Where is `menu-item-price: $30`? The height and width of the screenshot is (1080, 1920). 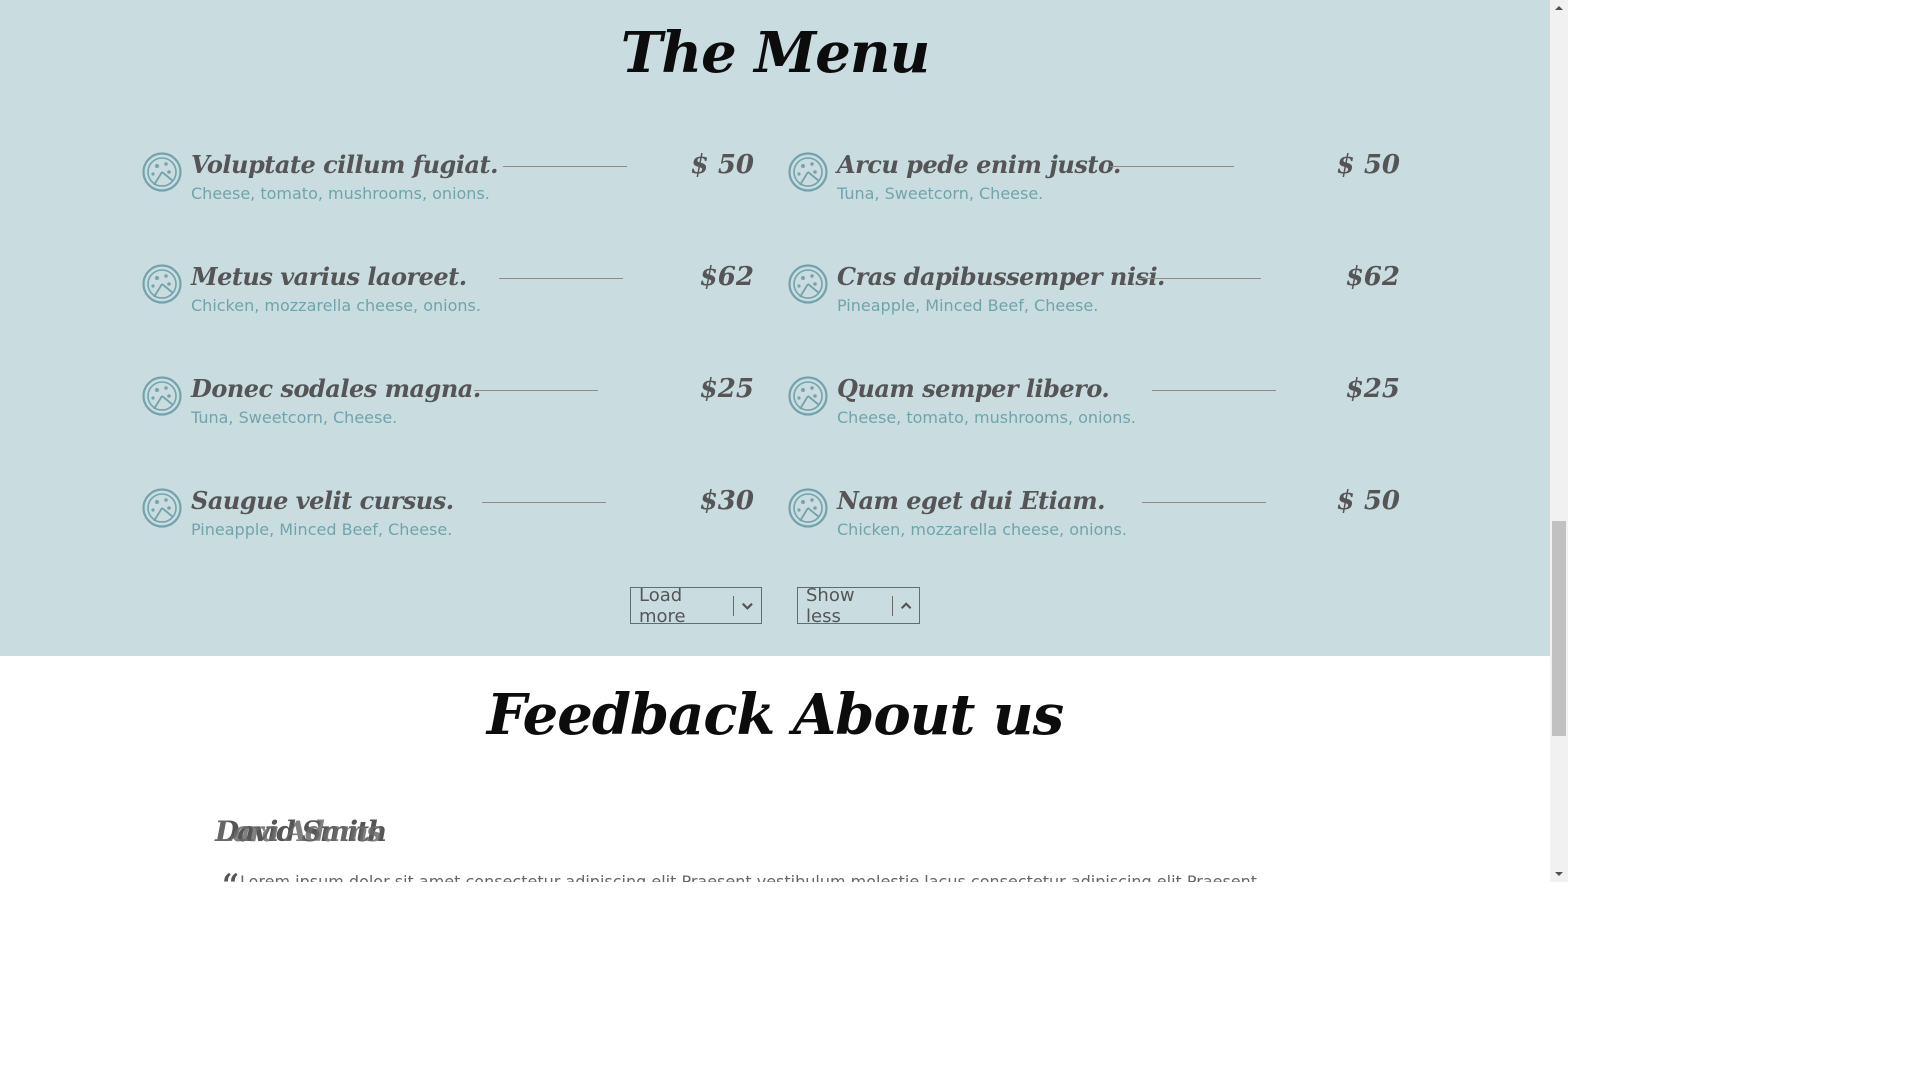
menu-item-price: $30 is located at coordinates (726, 501).